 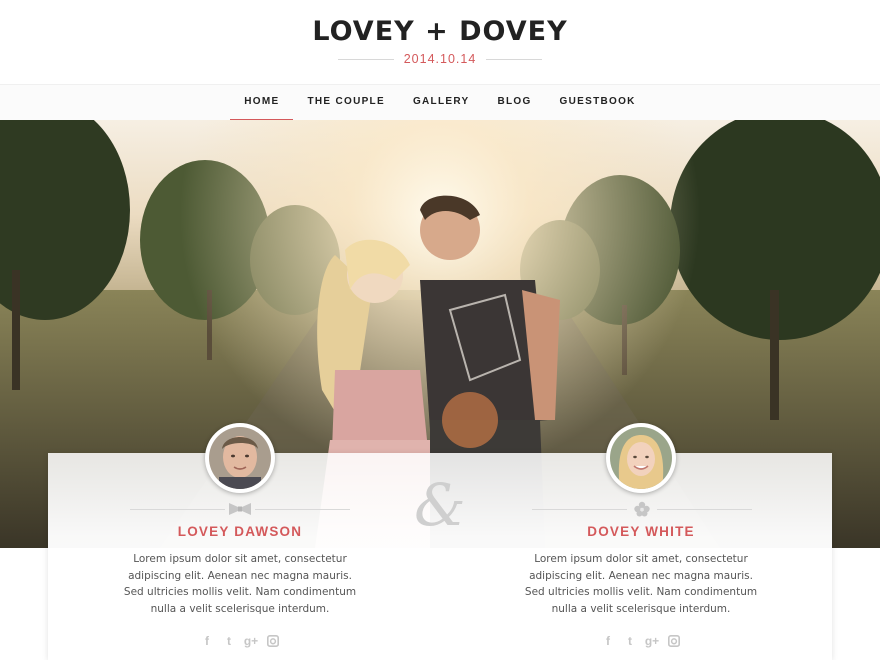 I want to click on wedding-date-row: 2014.10.14, so click(x=440, y=59).